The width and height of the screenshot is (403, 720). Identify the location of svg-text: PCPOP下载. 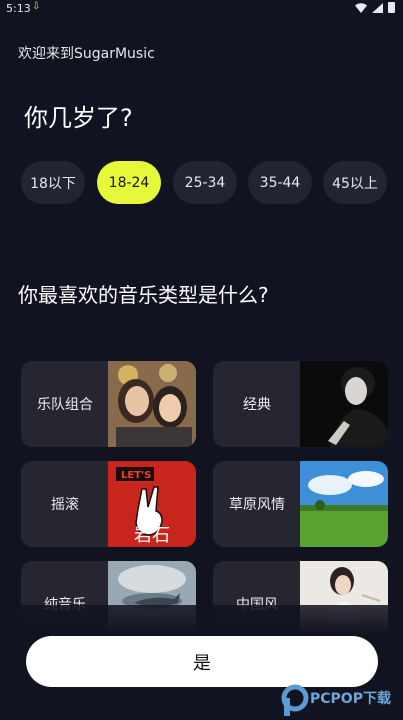
(350, 698).